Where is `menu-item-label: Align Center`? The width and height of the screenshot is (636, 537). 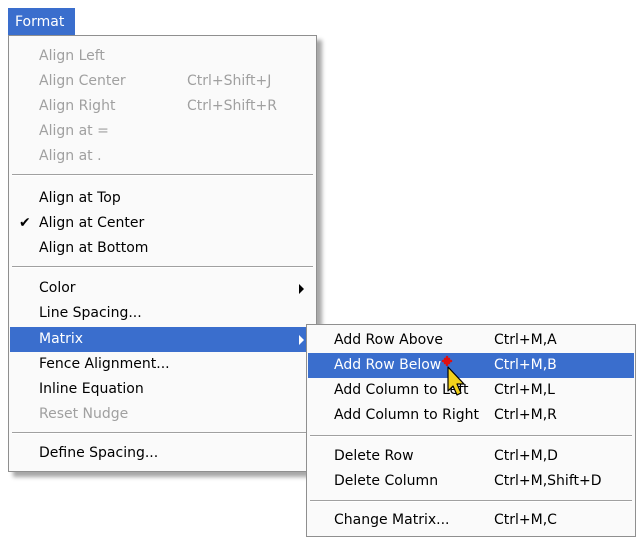
menu-item-label: Align Center is located at coordinates (82, 81).